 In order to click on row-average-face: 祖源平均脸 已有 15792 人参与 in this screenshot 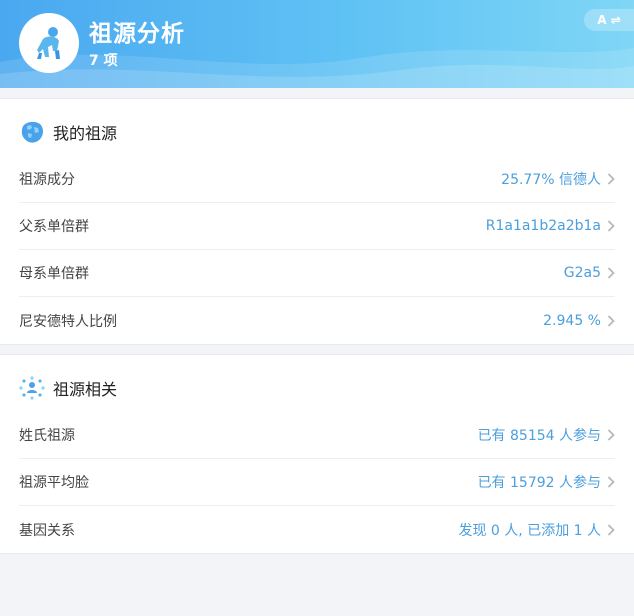, I will do `click(317, 482)`.